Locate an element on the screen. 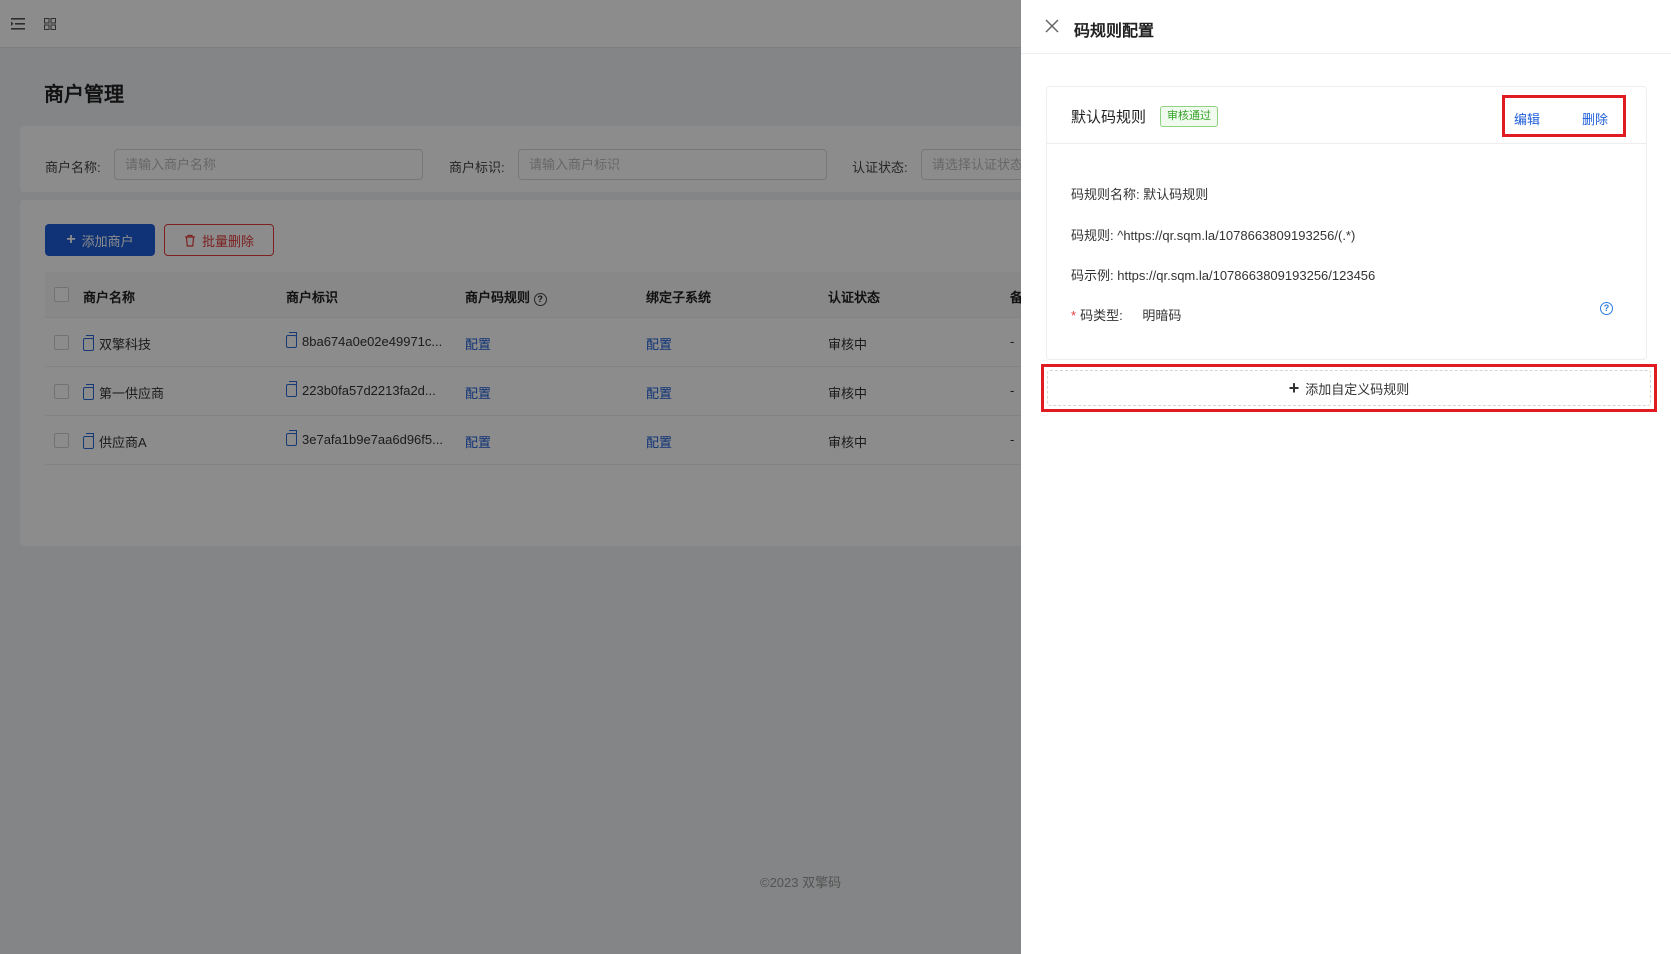 The height and width of the screenshot is (954, 1671). add-custom-rule-button: + 添加自定义码规则 is located at coordinates (1349, 388).